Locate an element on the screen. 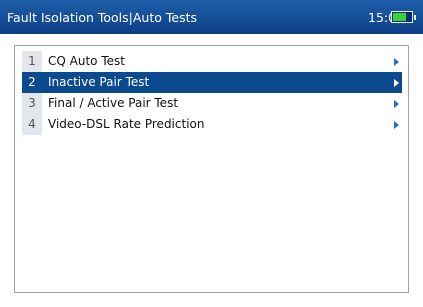 The width and height of the screenshot is (423, 307). menu-item-label: CQ Auto Test is located at coordinates (86, 61).